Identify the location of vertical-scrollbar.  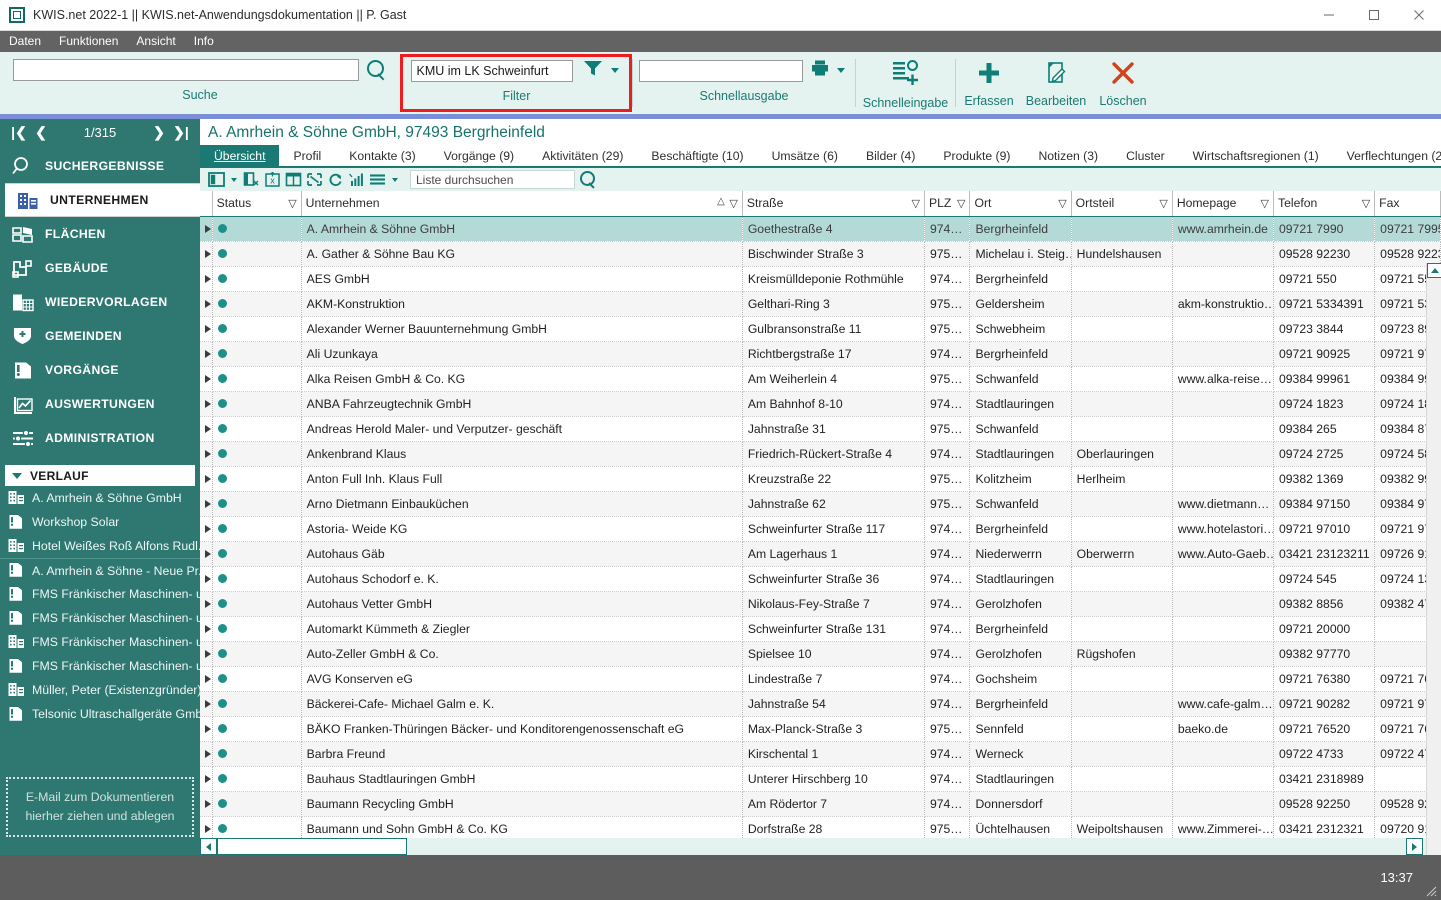
(1433, 559).